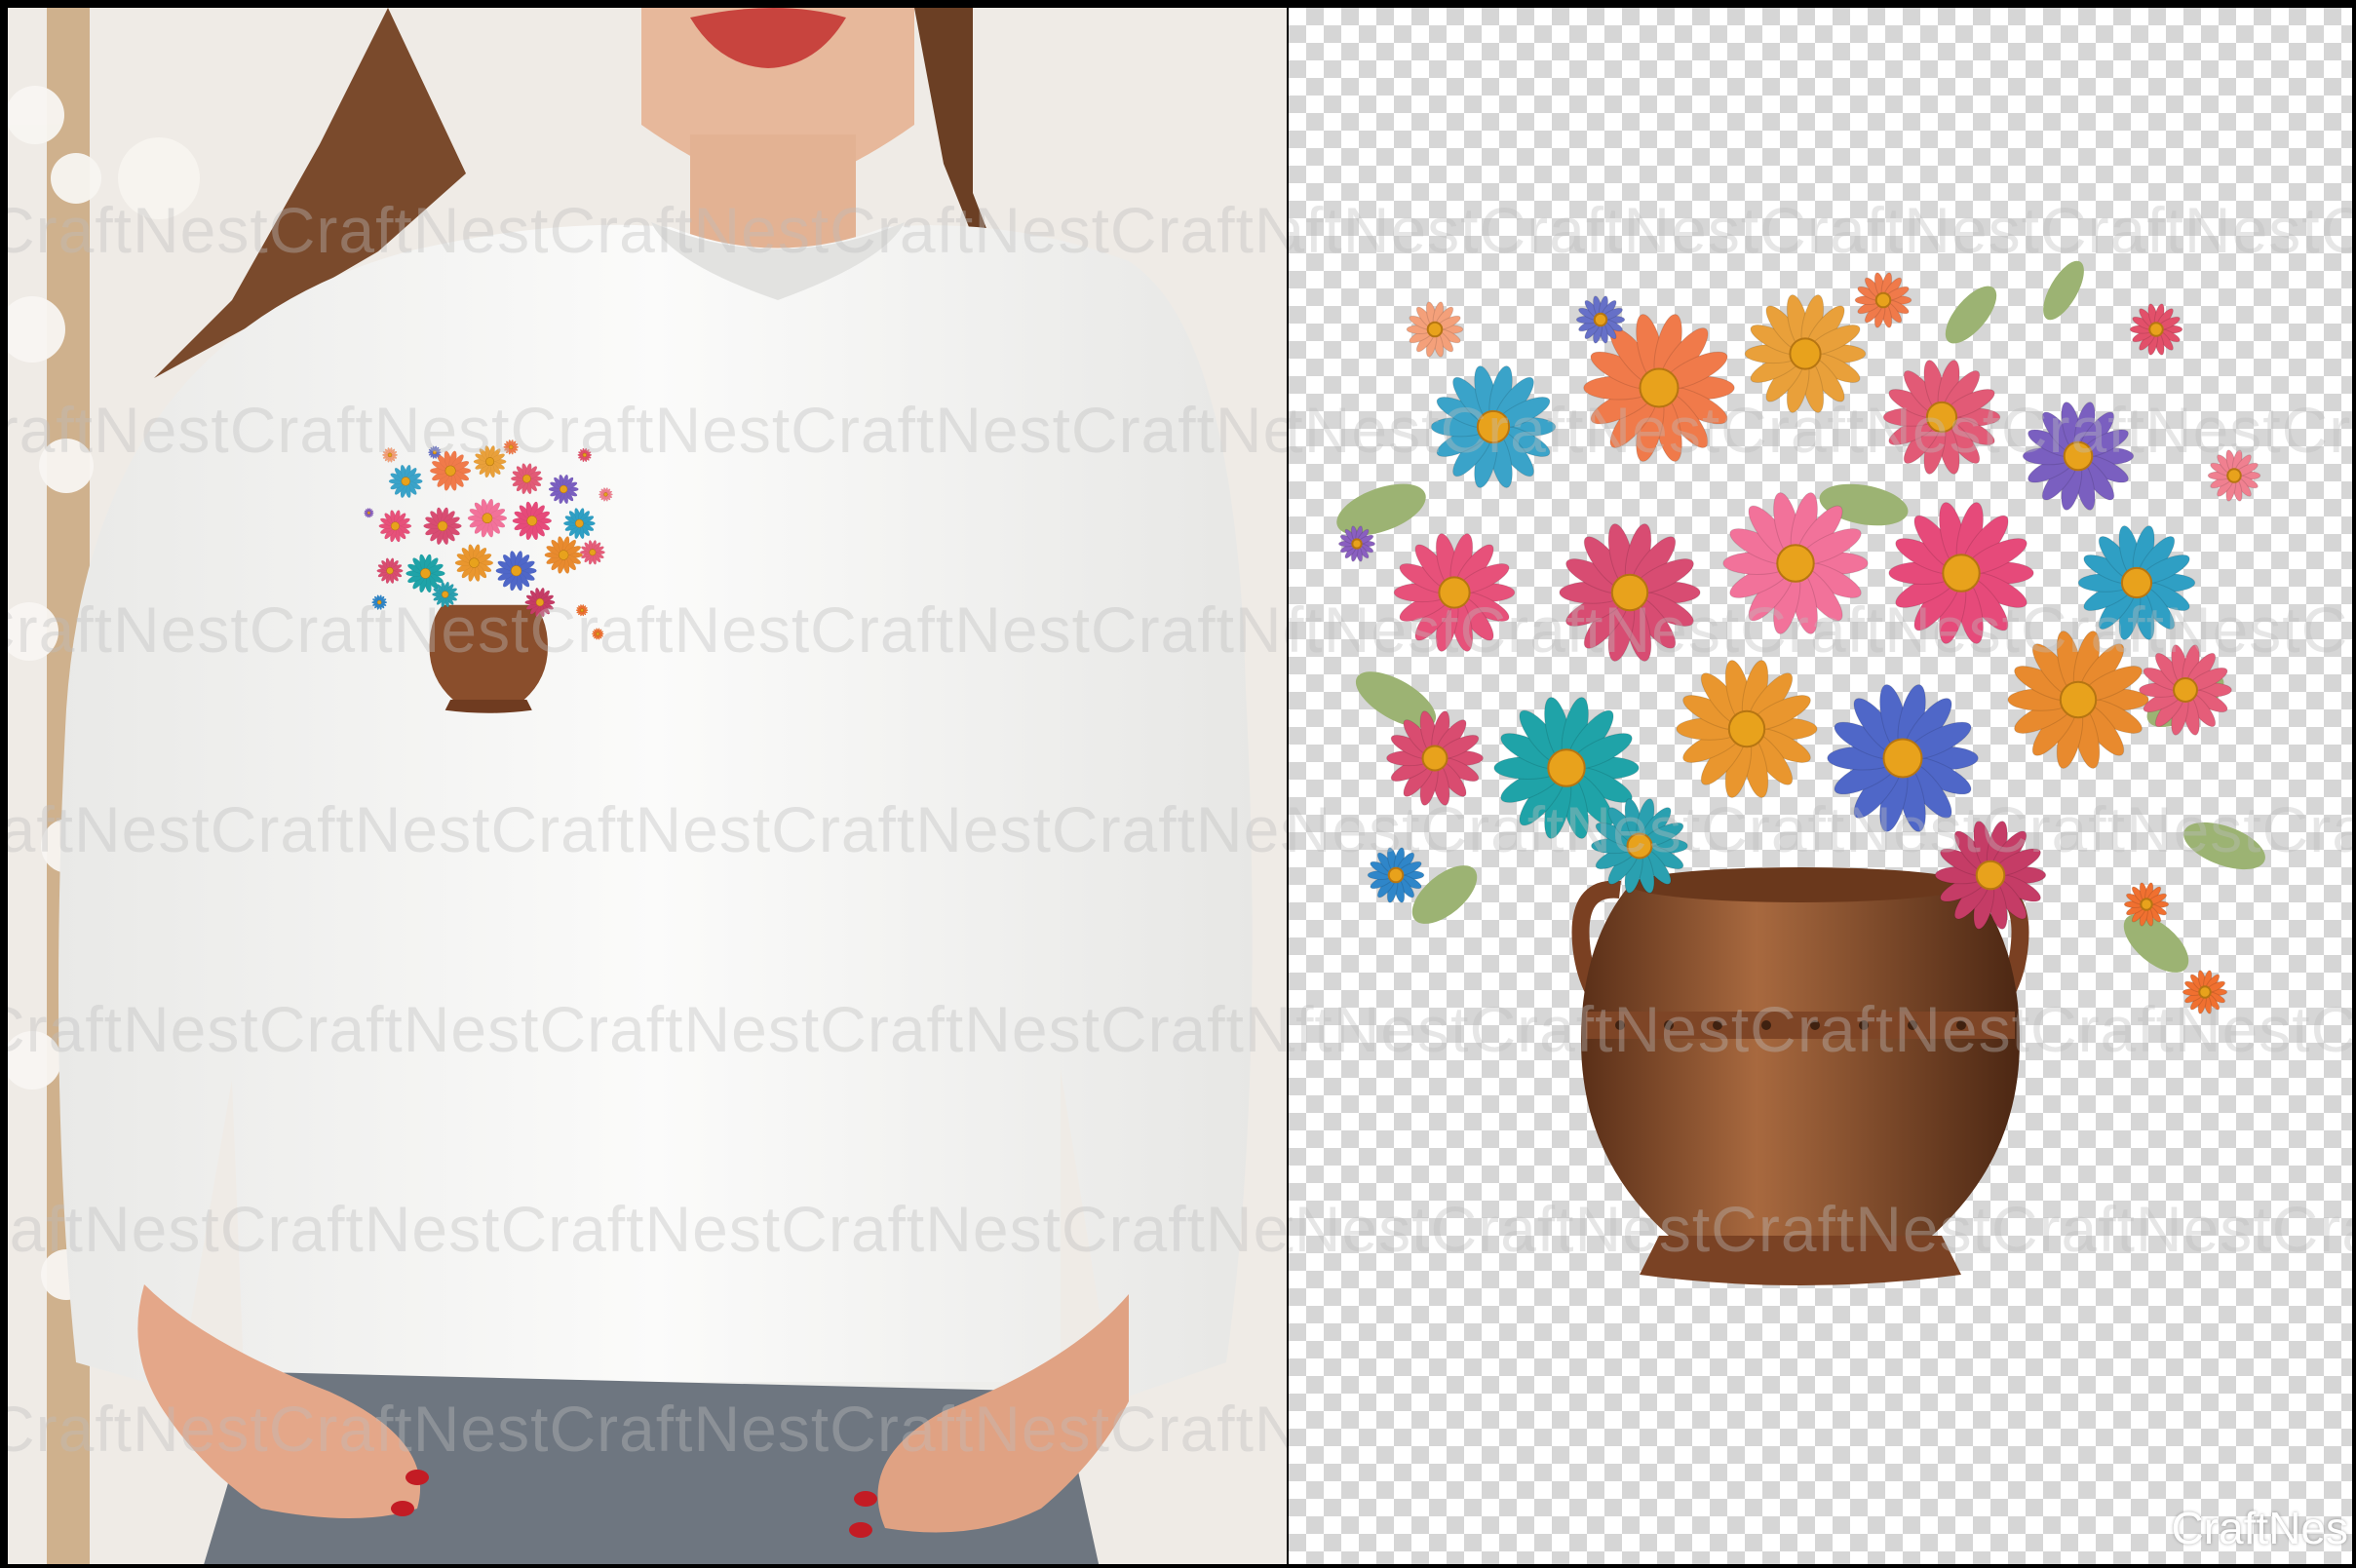  What do you see at coordinates (159, 178) in the screenshot?
I see `cotton-ball` at bounding box center [159, 178].